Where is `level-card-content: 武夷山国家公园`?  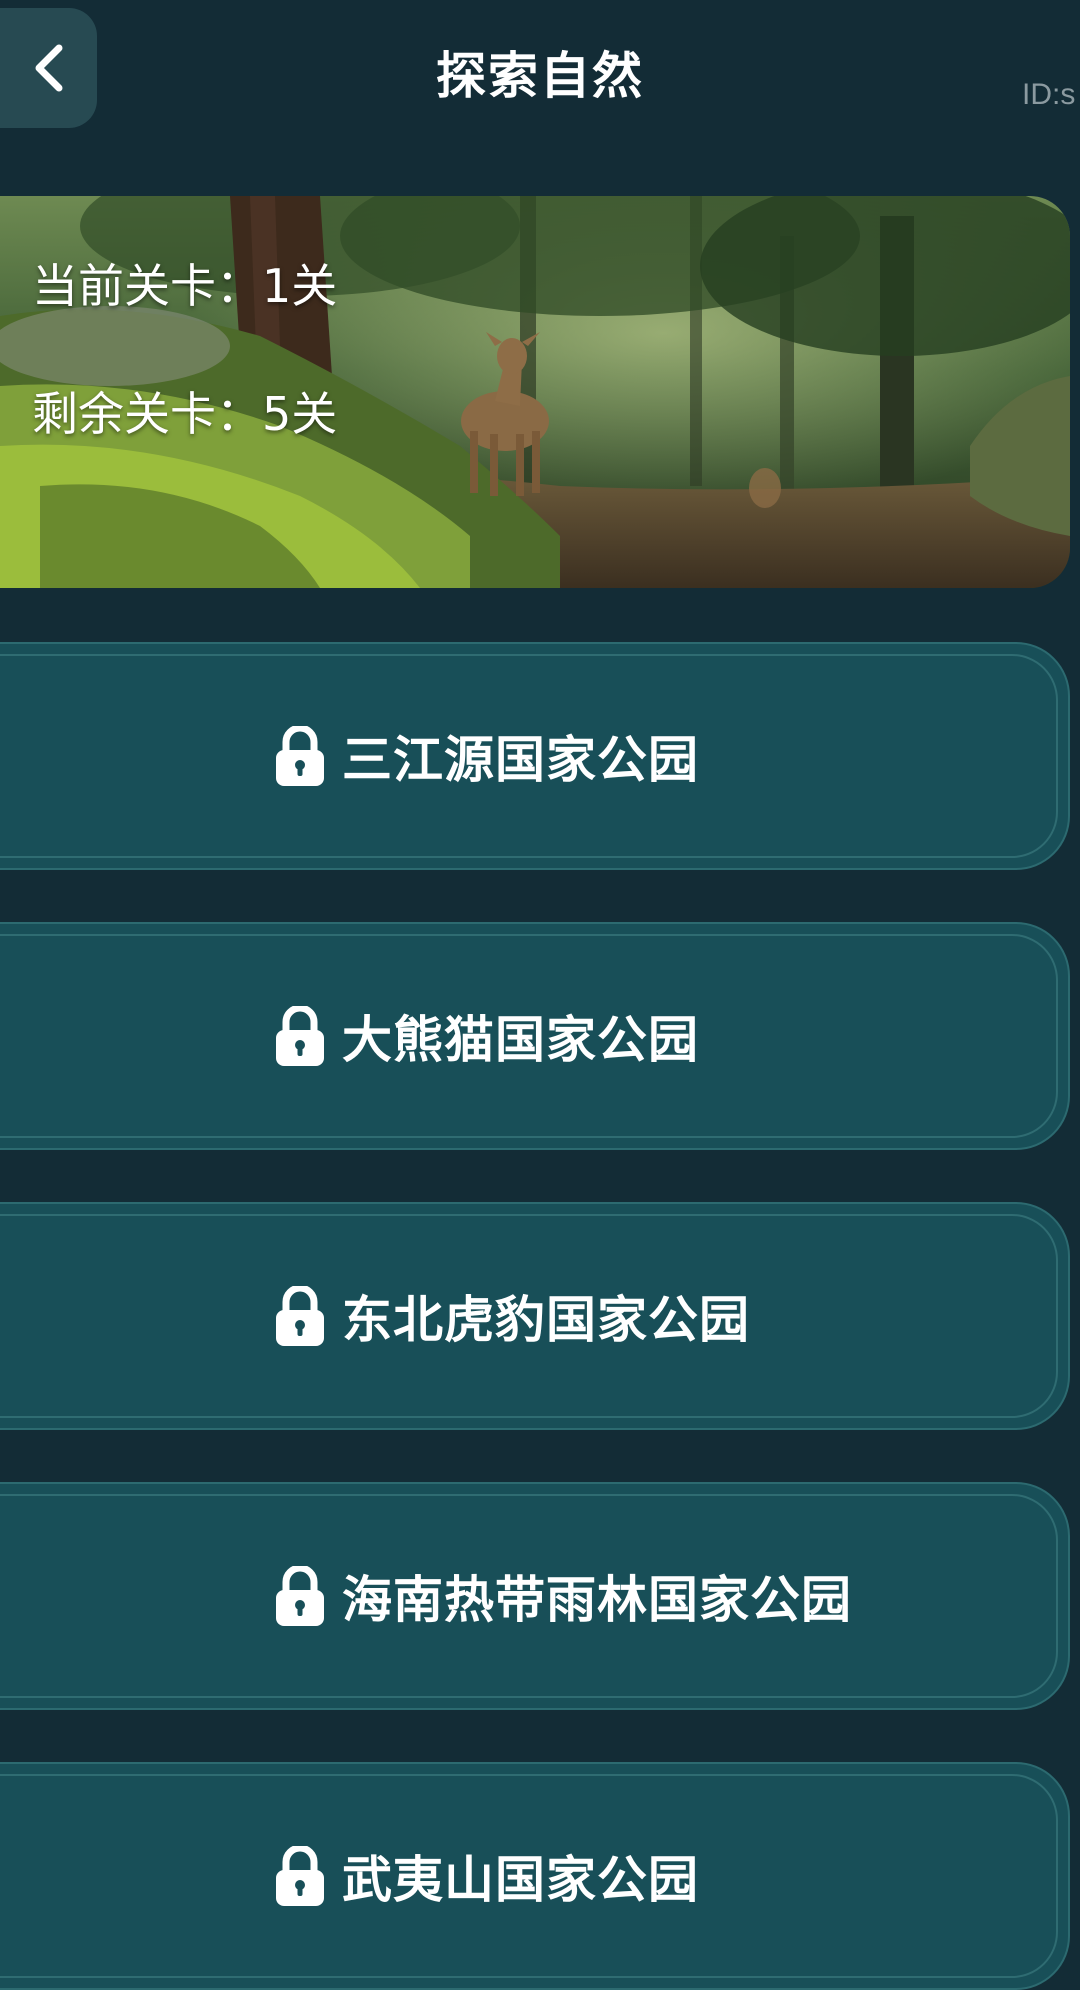 level-card-content: 武夷山国家公园 is located at coordinates (486, 1876).